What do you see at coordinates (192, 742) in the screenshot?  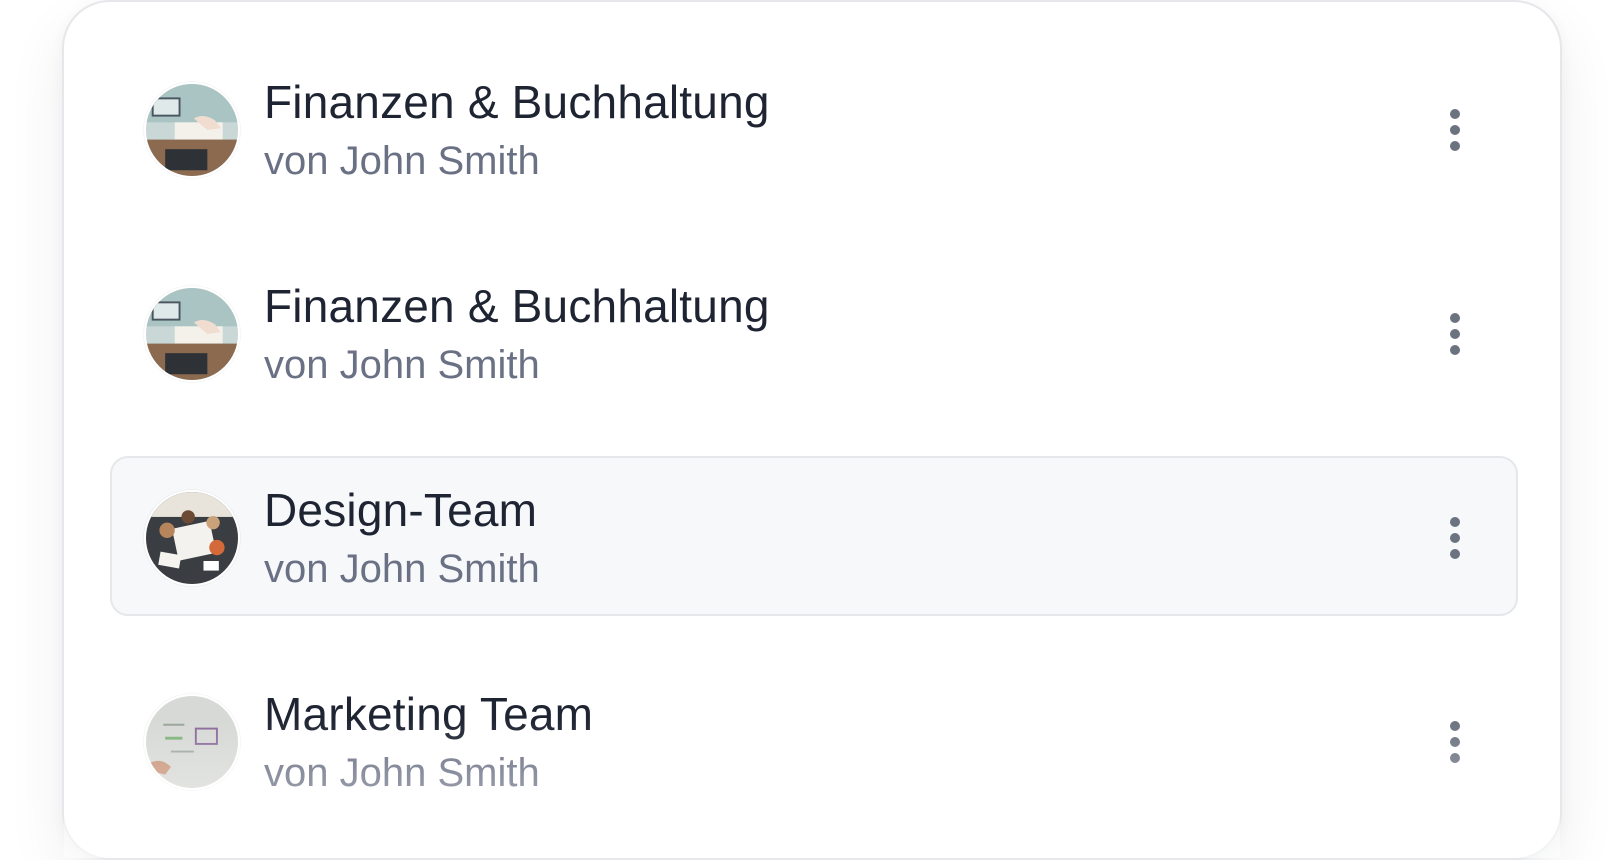 I see `marketing-avatar-icon` at bounding box center [192, 742].